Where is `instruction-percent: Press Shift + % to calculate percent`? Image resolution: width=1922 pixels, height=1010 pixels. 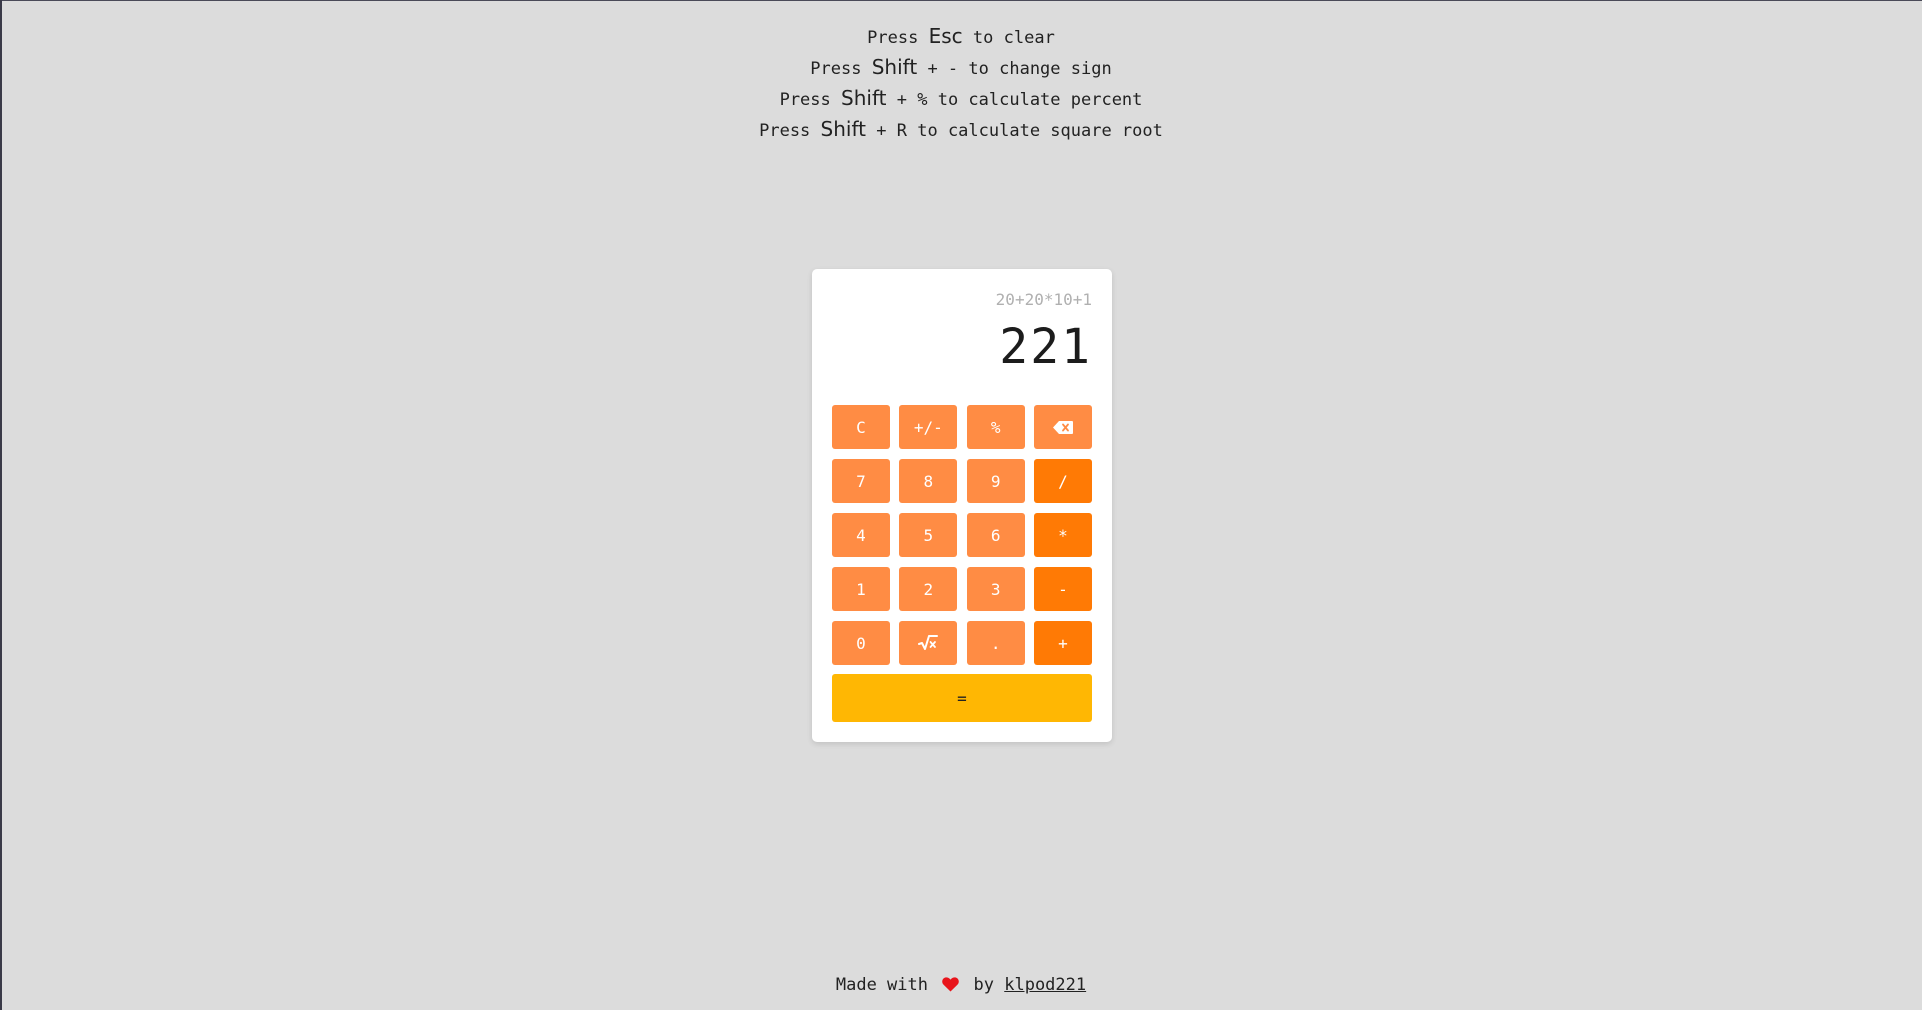 instruction-percent: Press Shift + % to calculate percent is located at coordinates (961, 98).